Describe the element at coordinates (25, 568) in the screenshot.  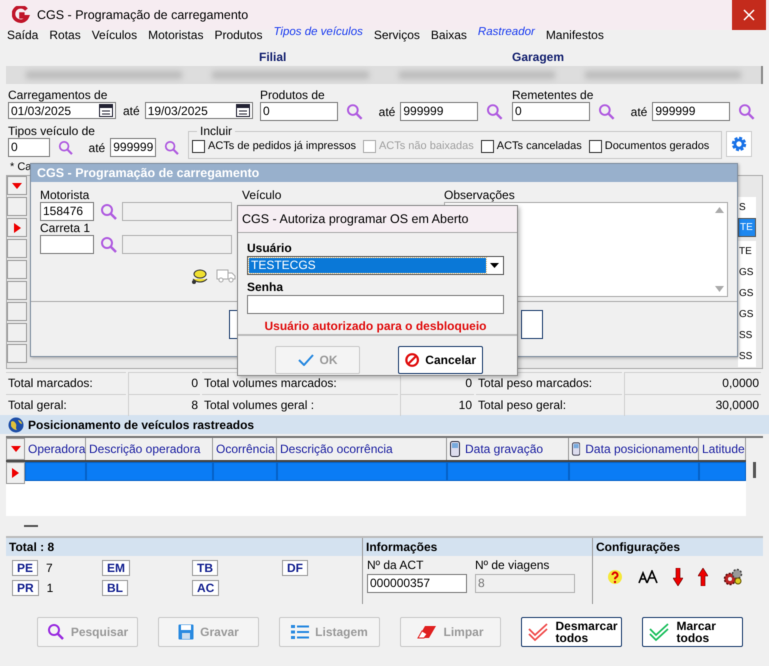
I see `status-tag: PE` at that location.